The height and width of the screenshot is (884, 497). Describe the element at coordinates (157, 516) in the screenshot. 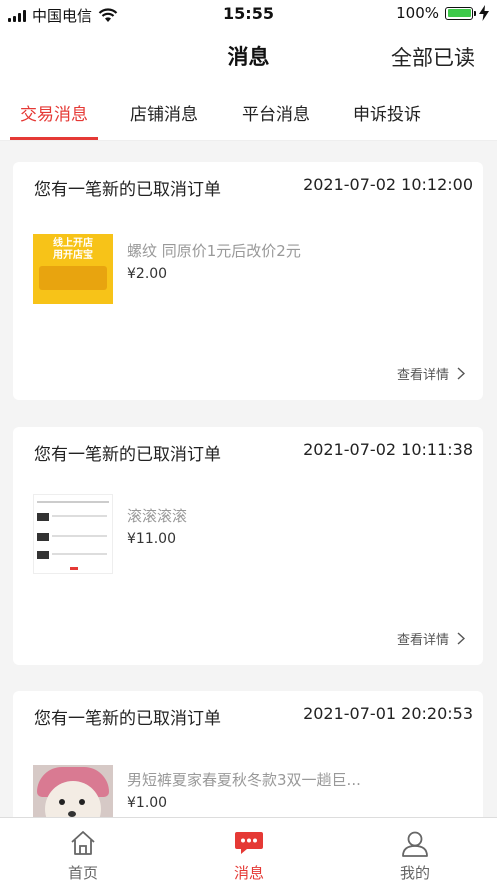

I see `product-name: 滚滚滚滚` at that location.